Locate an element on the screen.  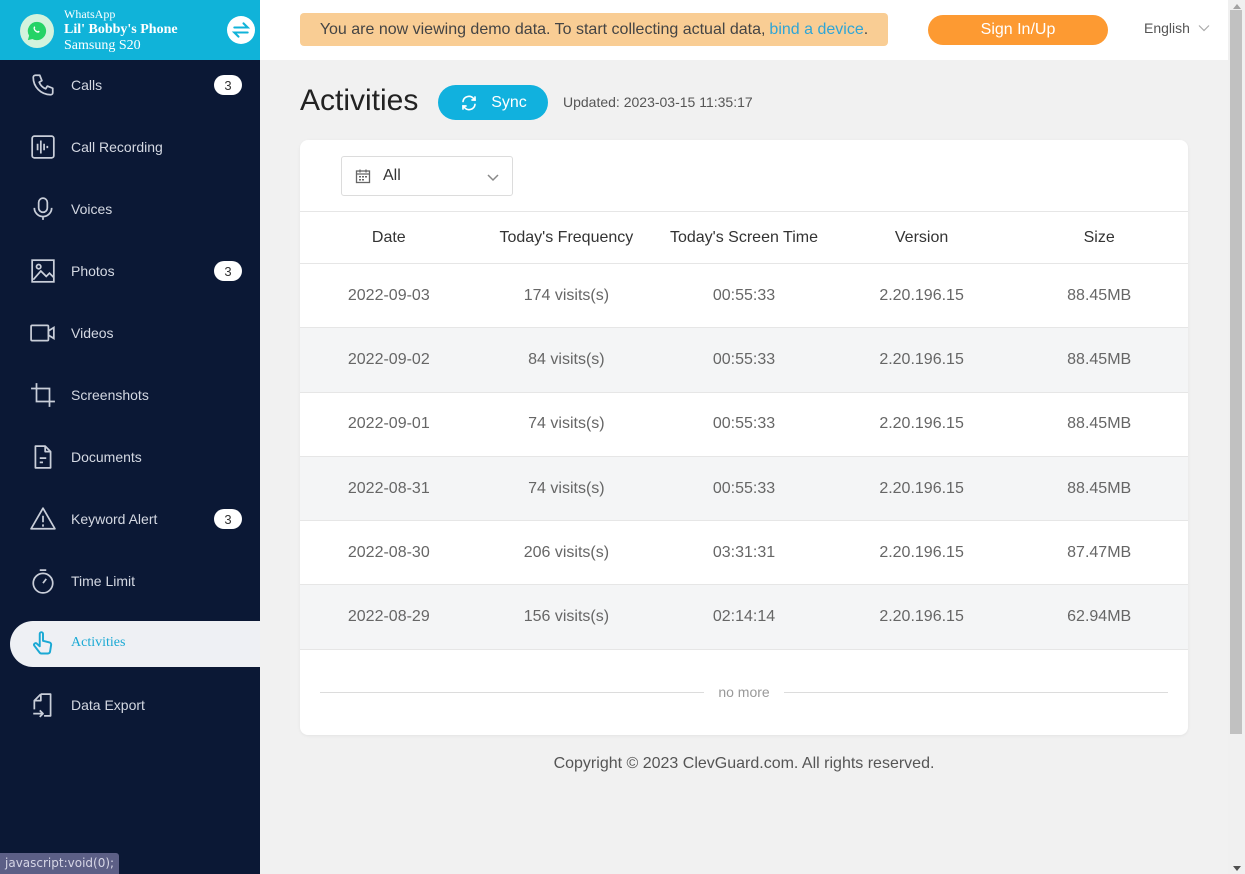
sidebar-item-call-recording: Call Recording is located at coordinates (130, 147).